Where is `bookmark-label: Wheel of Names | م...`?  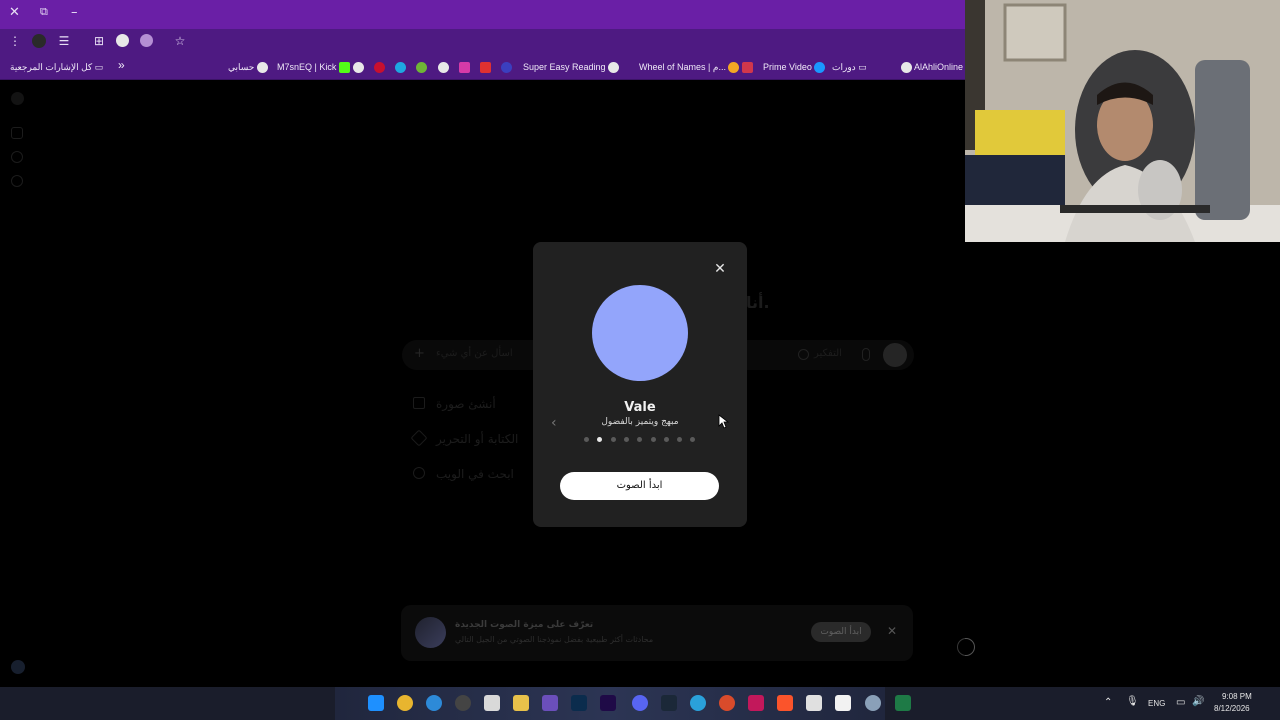 bookmark-label: Wheel of Names | م... is located at coordinates (682, 67).